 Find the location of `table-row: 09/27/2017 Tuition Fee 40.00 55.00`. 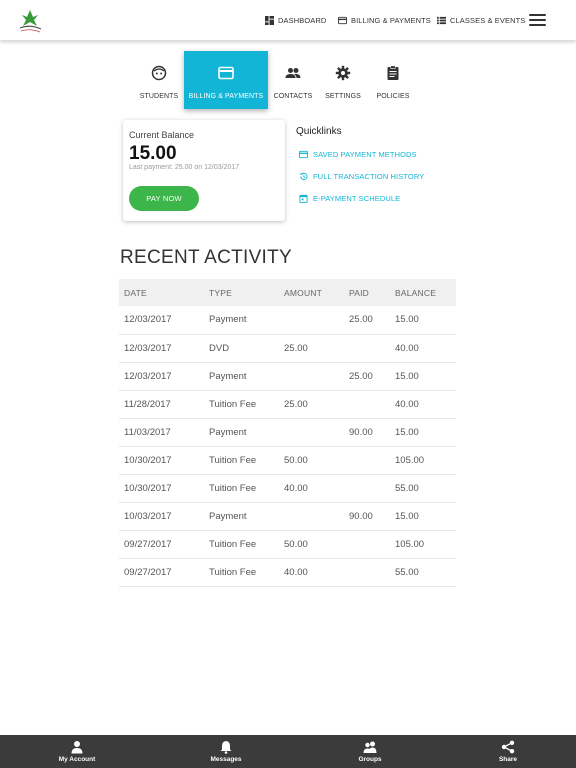

table-row: 09/27/2017 Tuition Fee 40.00 55.00 is located at coordinates (287, 572).